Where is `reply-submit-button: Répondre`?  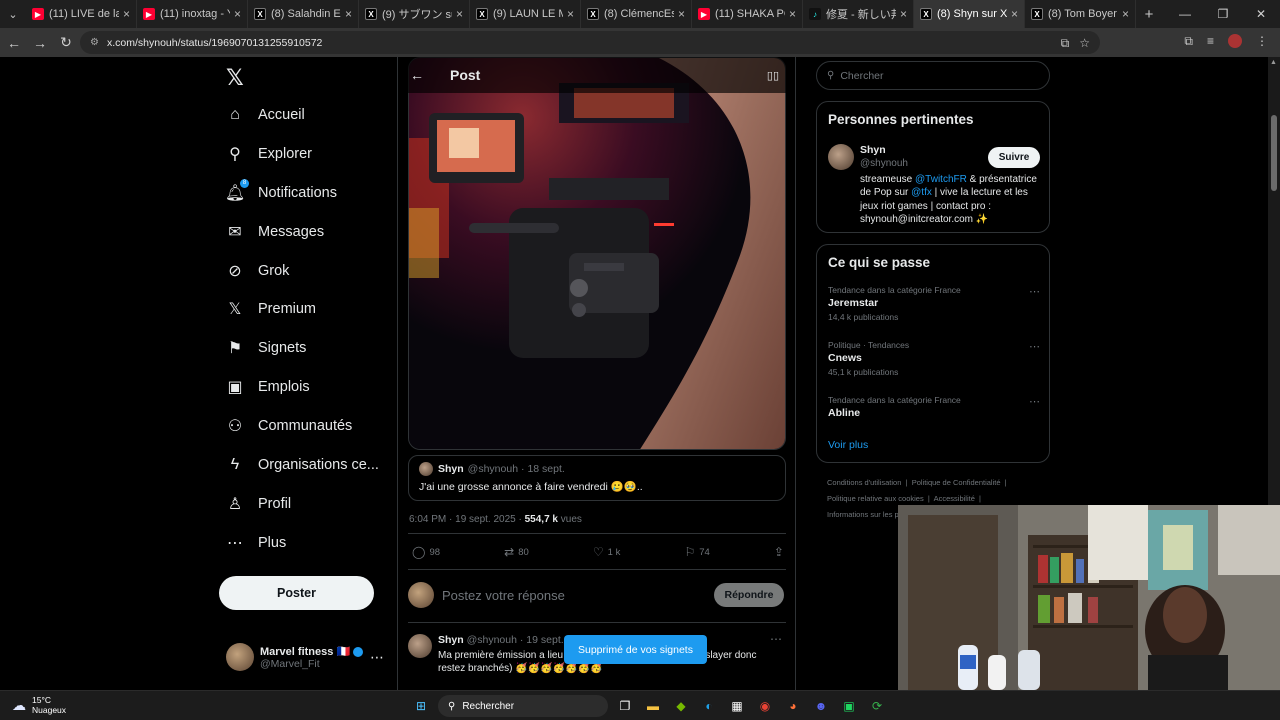
reply-submit-button: Répondre is located at coordinates (749, 595).